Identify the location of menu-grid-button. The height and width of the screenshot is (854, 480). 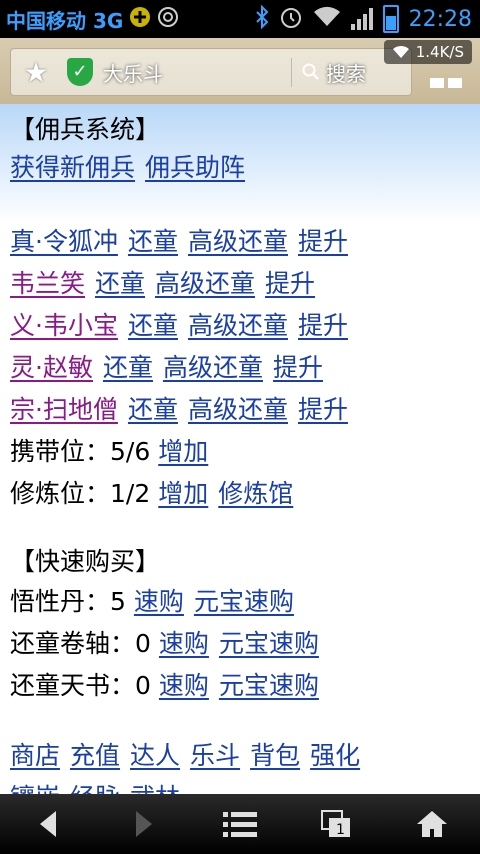
(446, 83).